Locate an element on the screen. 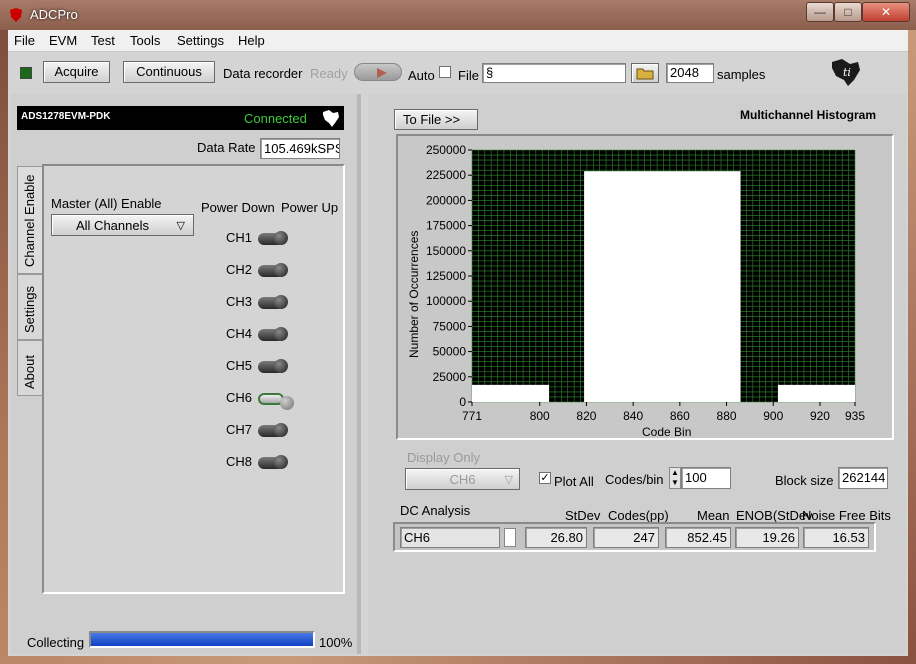 The height and width of the screenshot is (664, 916). data-rate-field: 105.469kSPS is located at coordinates (300, 148).